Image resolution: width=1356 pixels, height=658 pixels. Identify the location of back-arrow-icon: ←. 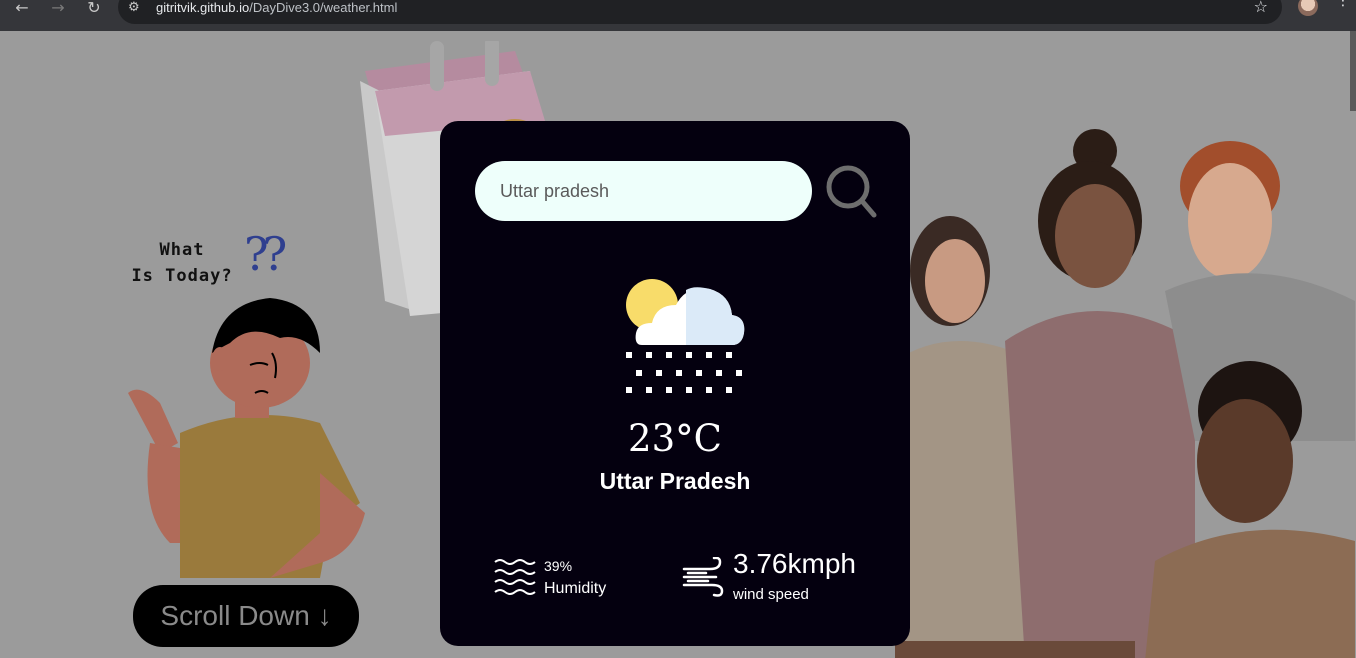
(22, 9).